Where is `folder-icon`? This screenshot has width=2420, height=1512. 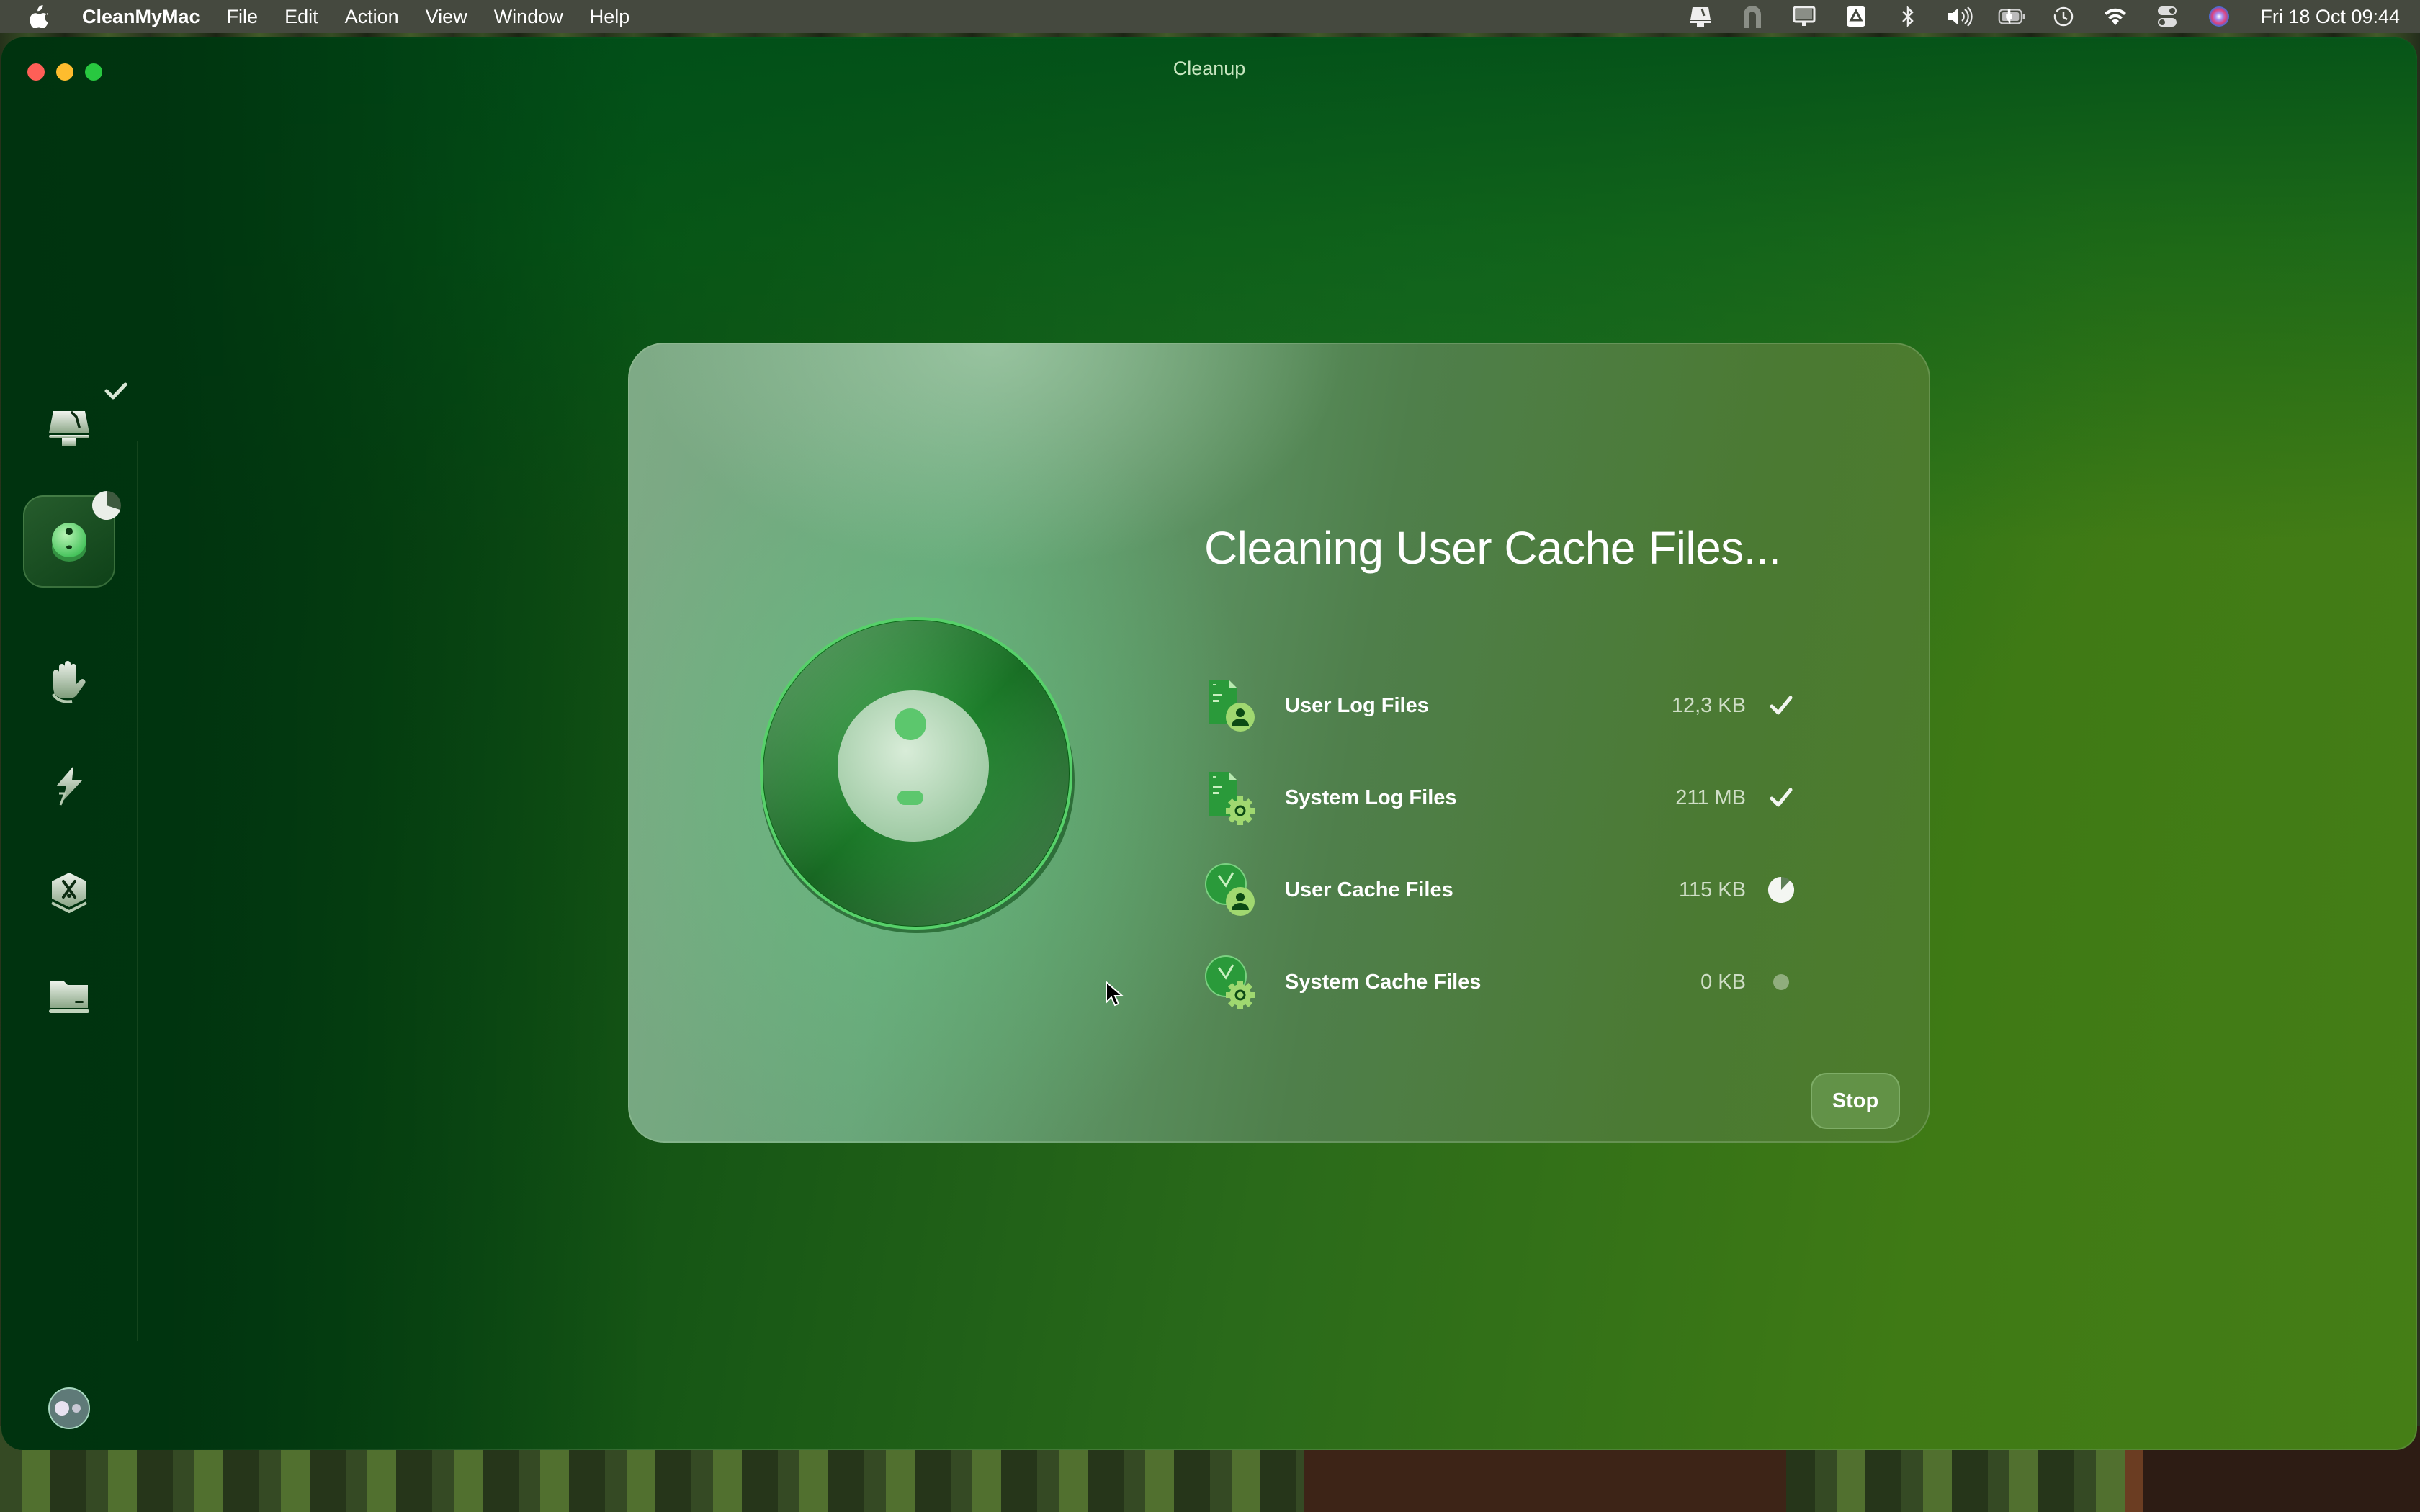 folder-icon is located at coordinates (69, 997).